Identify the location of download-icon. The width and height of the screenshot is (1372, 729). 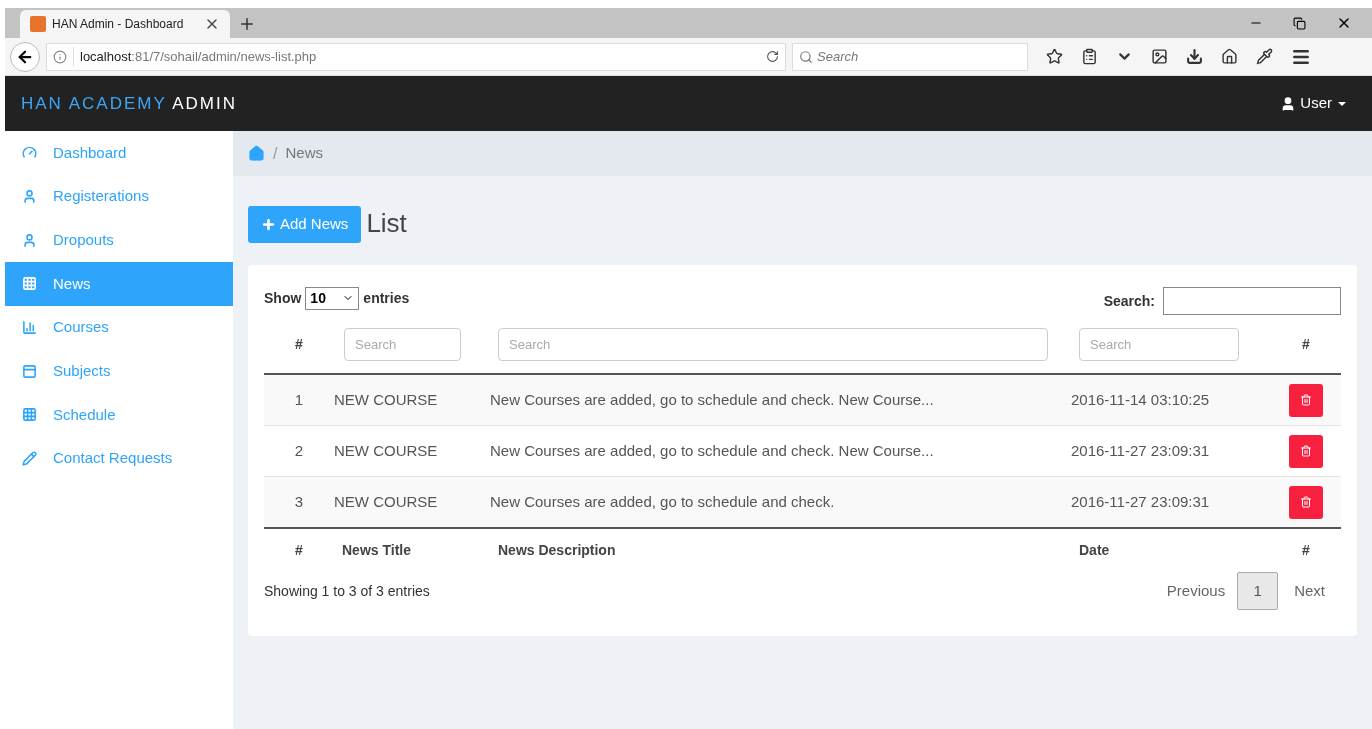
(1194, 56).